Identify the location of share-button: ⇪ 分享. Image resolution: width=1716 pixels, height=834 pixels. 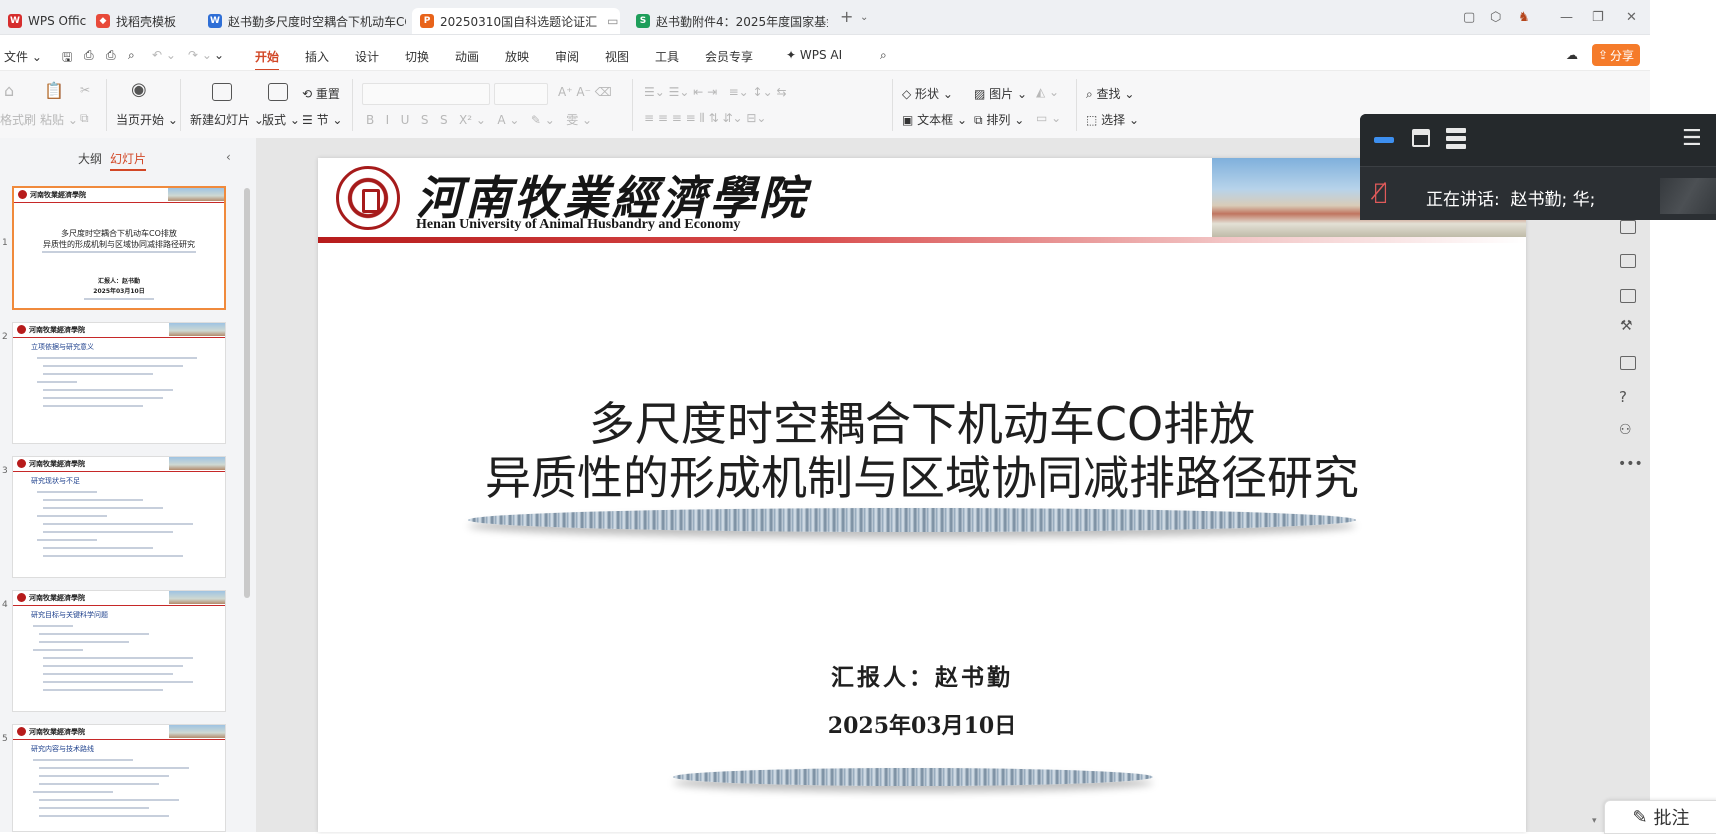
(1616, 55).